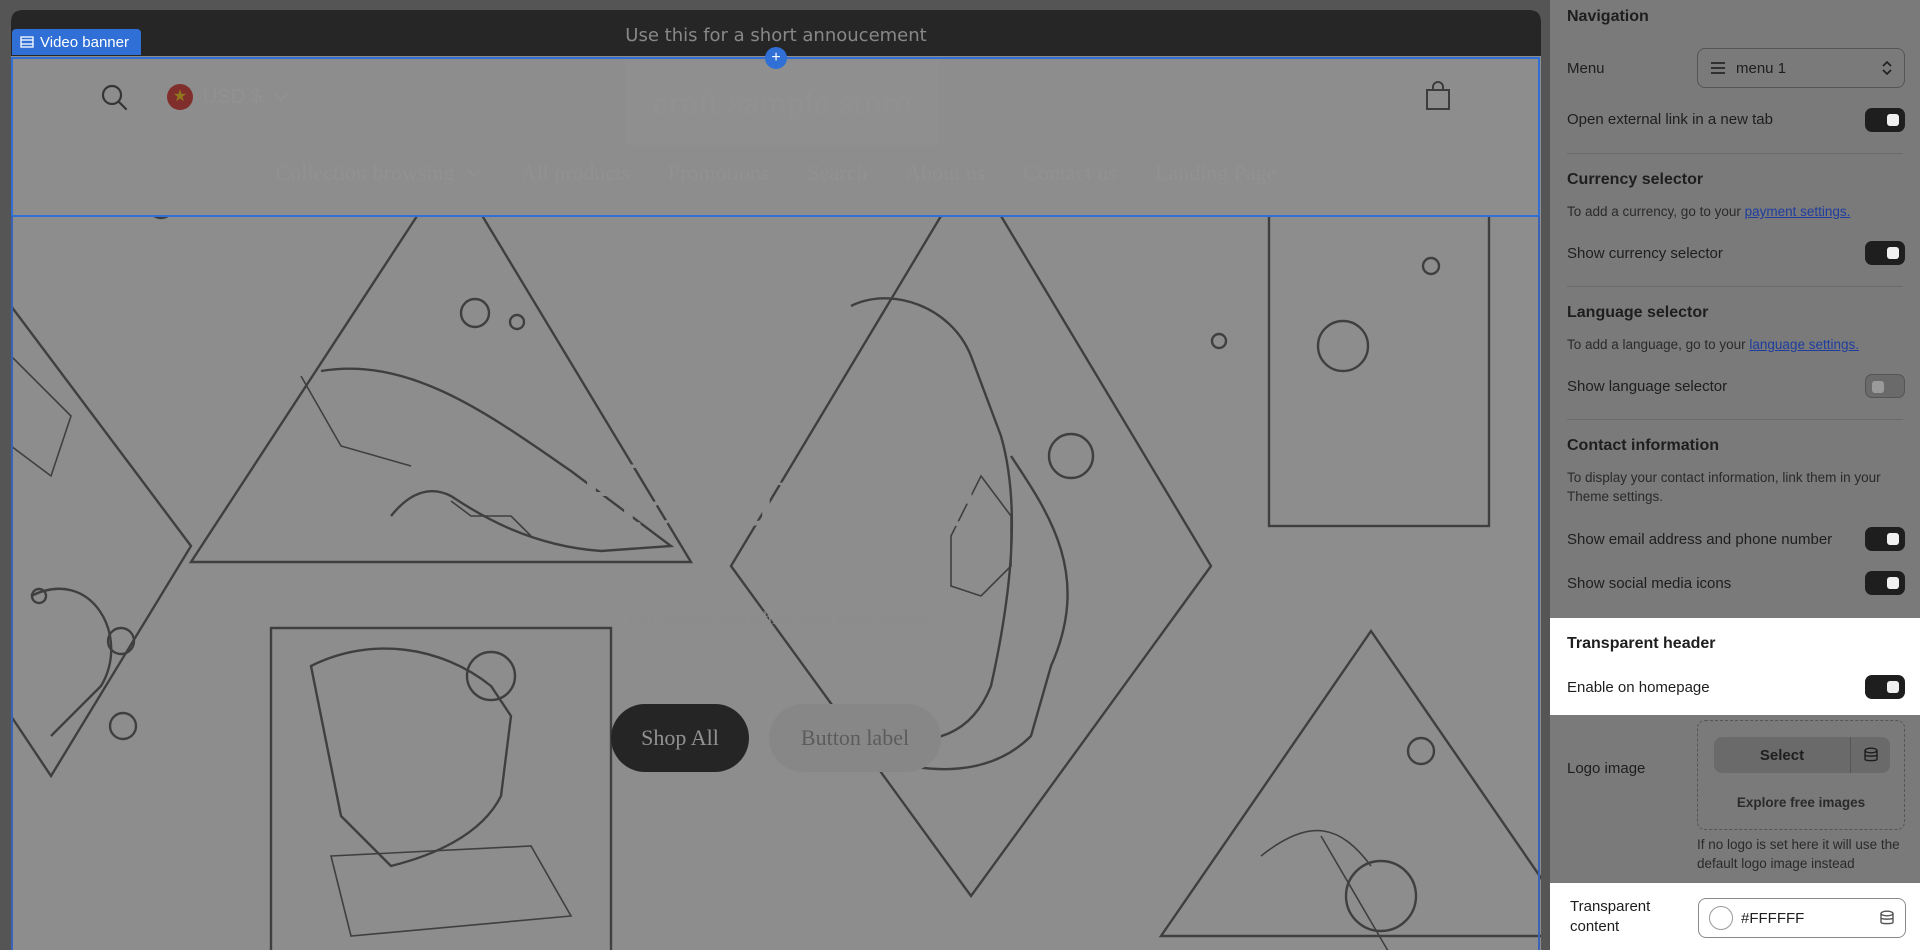  I want to click on menu-list-icon, so click(1718, 68).